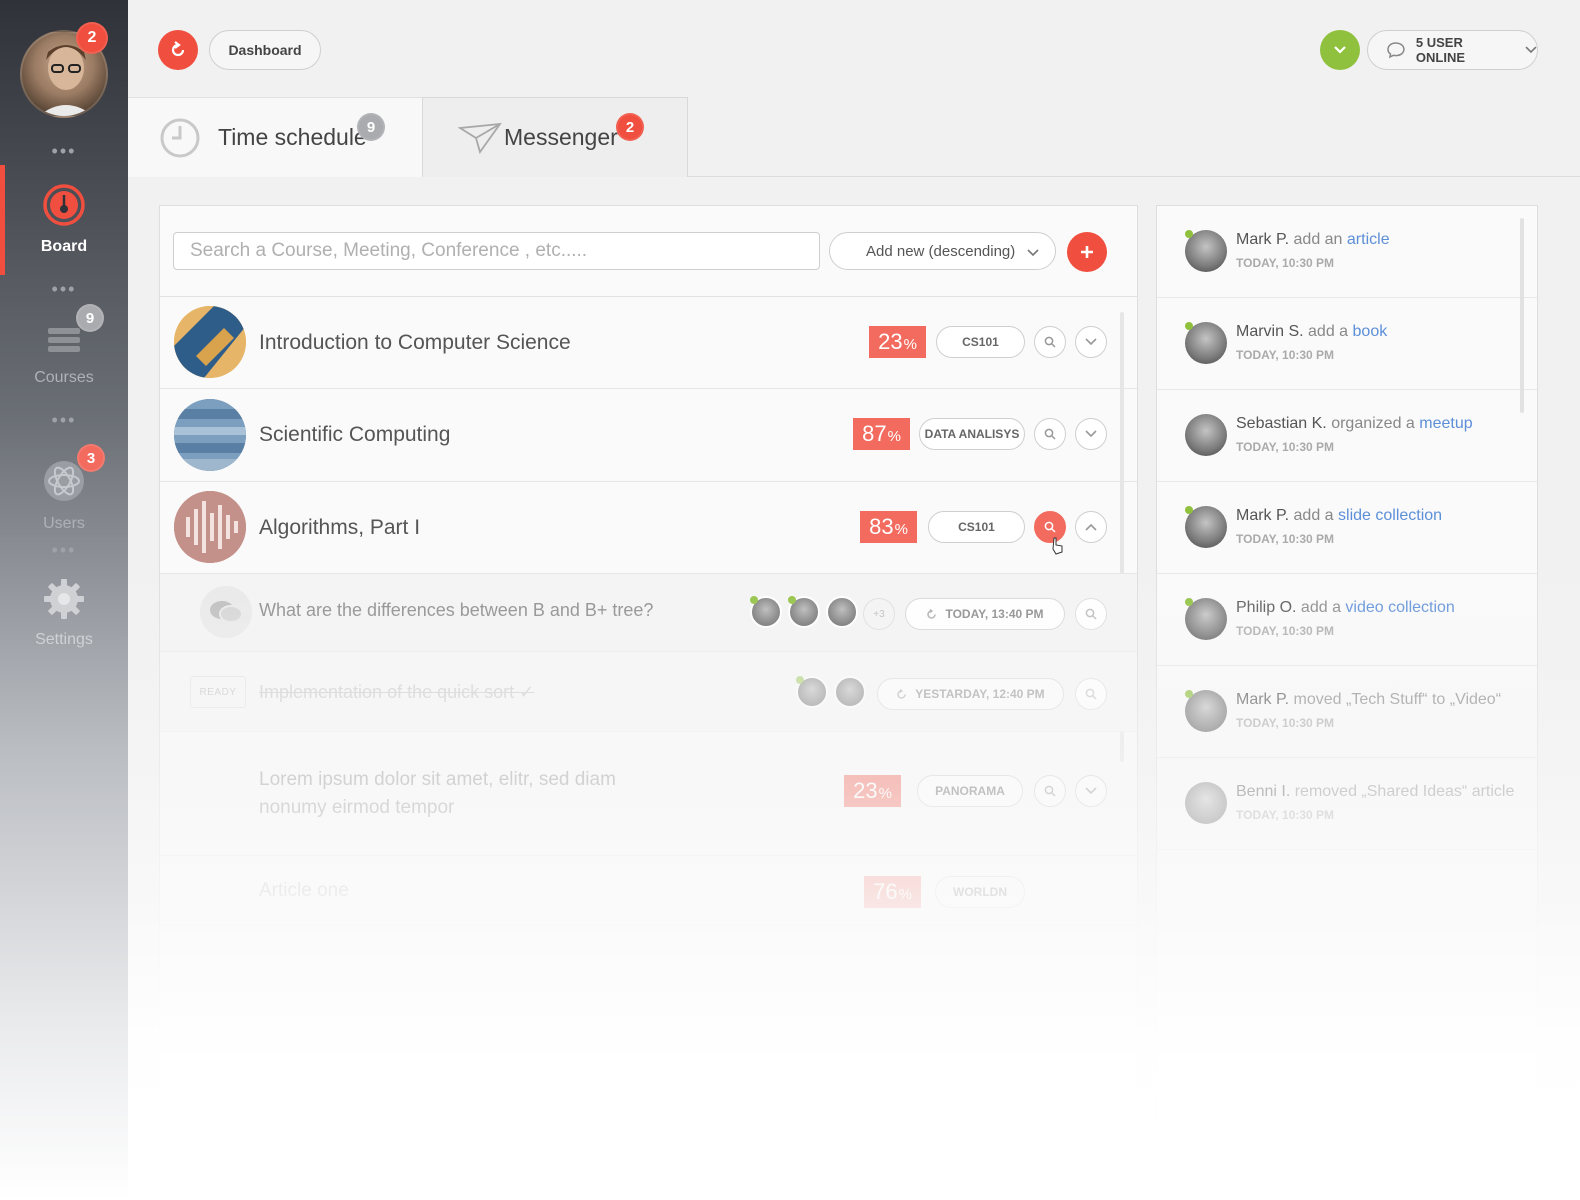 This screenshot has height=1200, width=1580. I want to click on refresh-icon, so click(178, 49).